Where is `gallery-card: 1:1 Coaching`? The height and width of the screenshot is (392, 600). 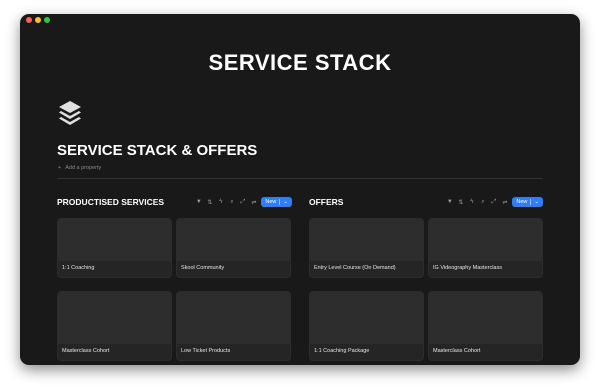 gallery-card: 1:1 Coaching is located at coordinates (114, 248).